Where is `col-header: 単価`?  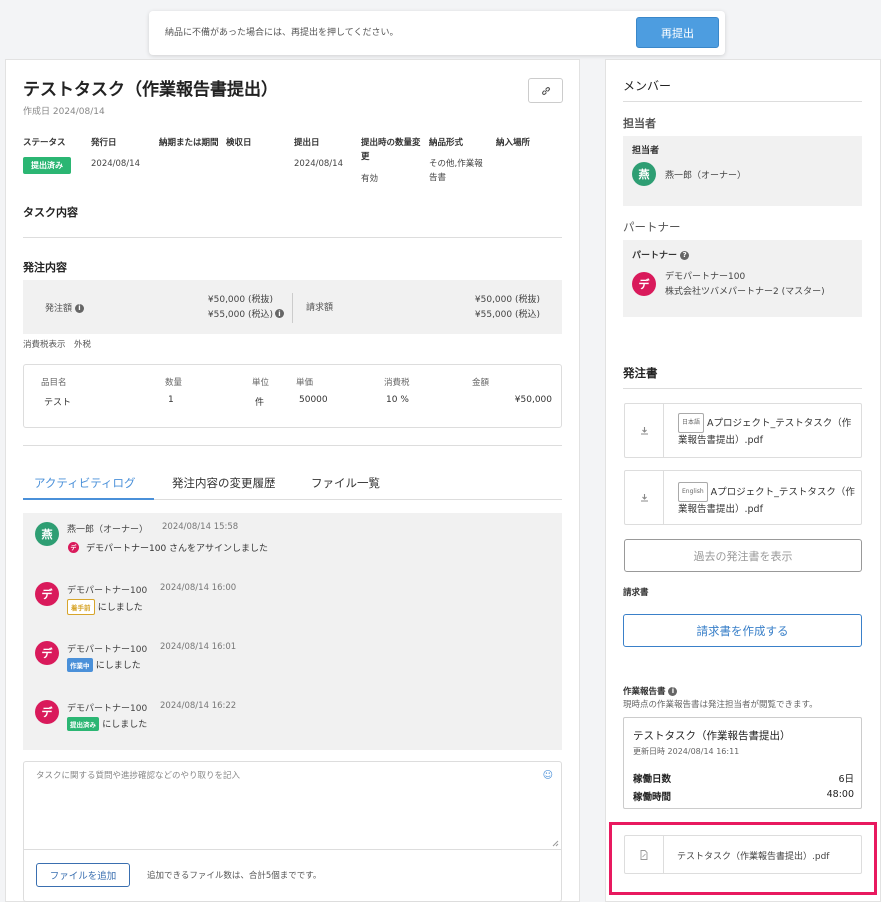 col-header: 単価 is located at coordinates (305, 383).